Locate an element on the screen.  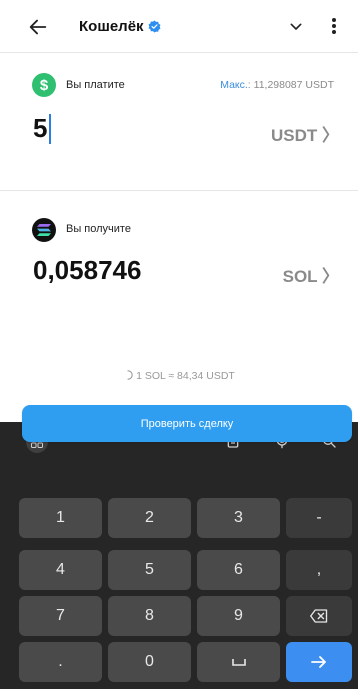
usdt-dollar-symbol: $ is located at coordinates (44, 85).